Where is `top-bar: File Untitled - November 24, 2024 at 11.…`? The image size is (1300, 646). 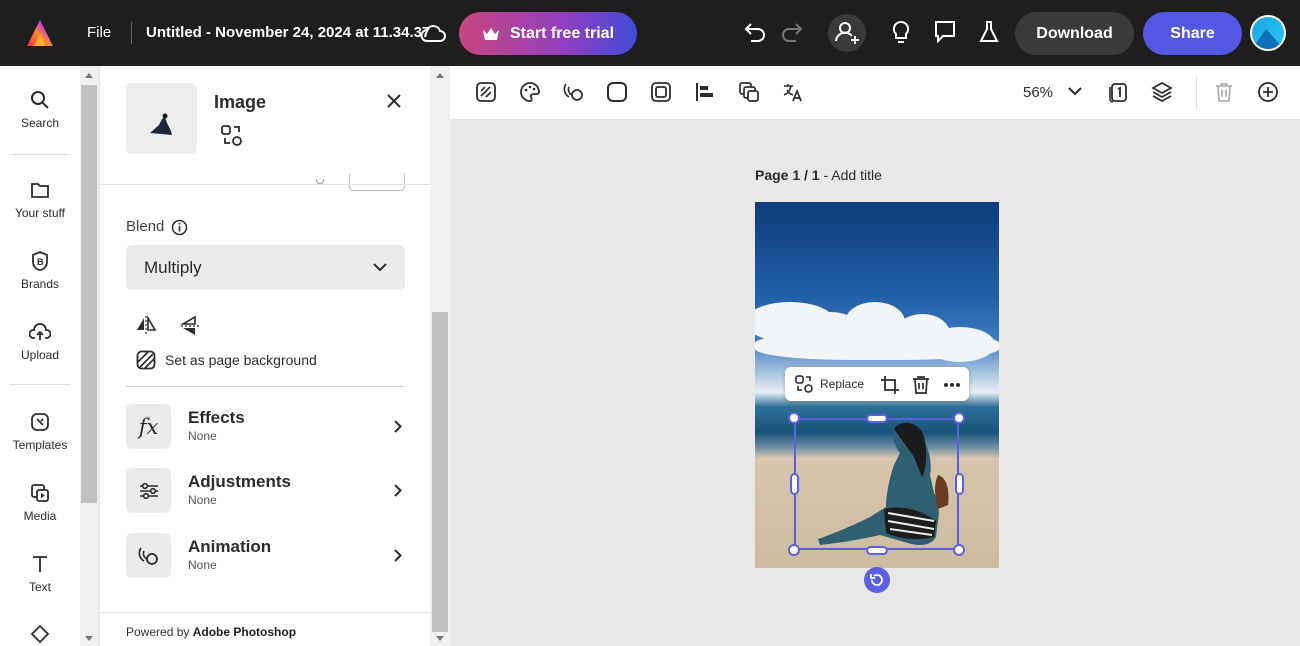 top-bar: File Untitled - November 24, 2024 at 11.… is located at coordinates (650, 33).